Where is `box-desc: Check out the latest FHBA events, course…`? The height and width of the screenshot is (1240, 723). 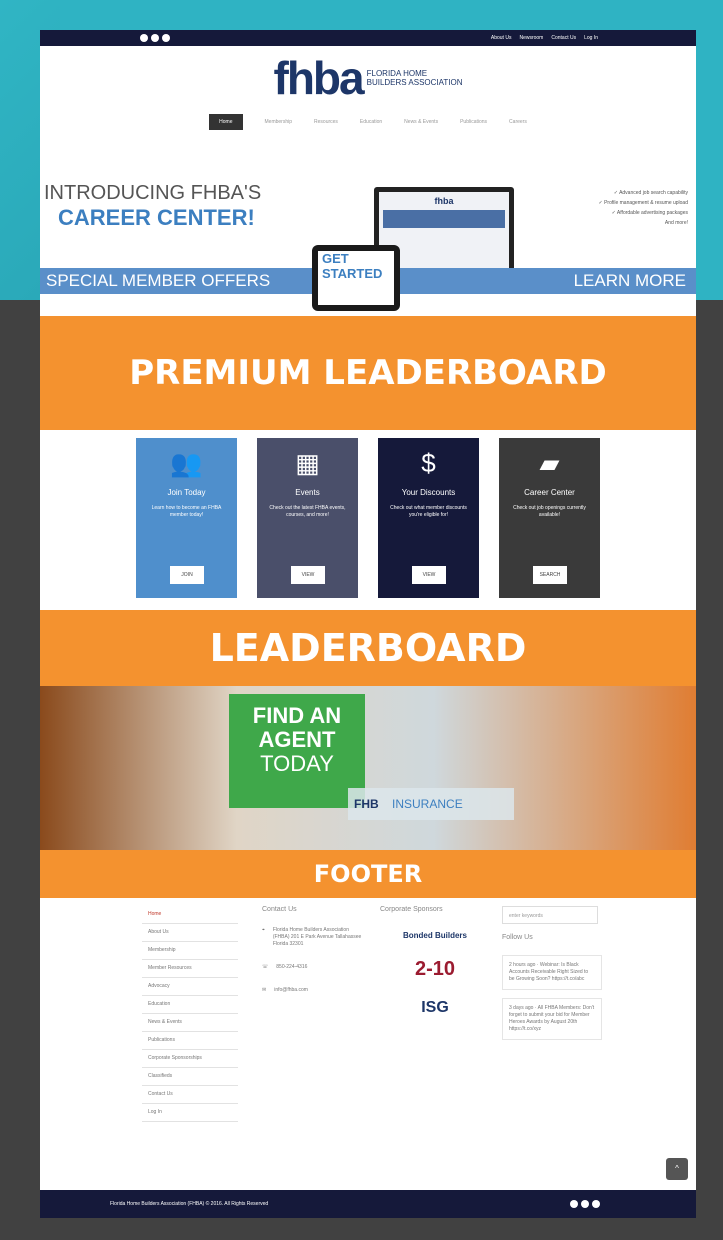 box-desc: Check out the latest FHBA events, course… is located at coordinates (307, 511).